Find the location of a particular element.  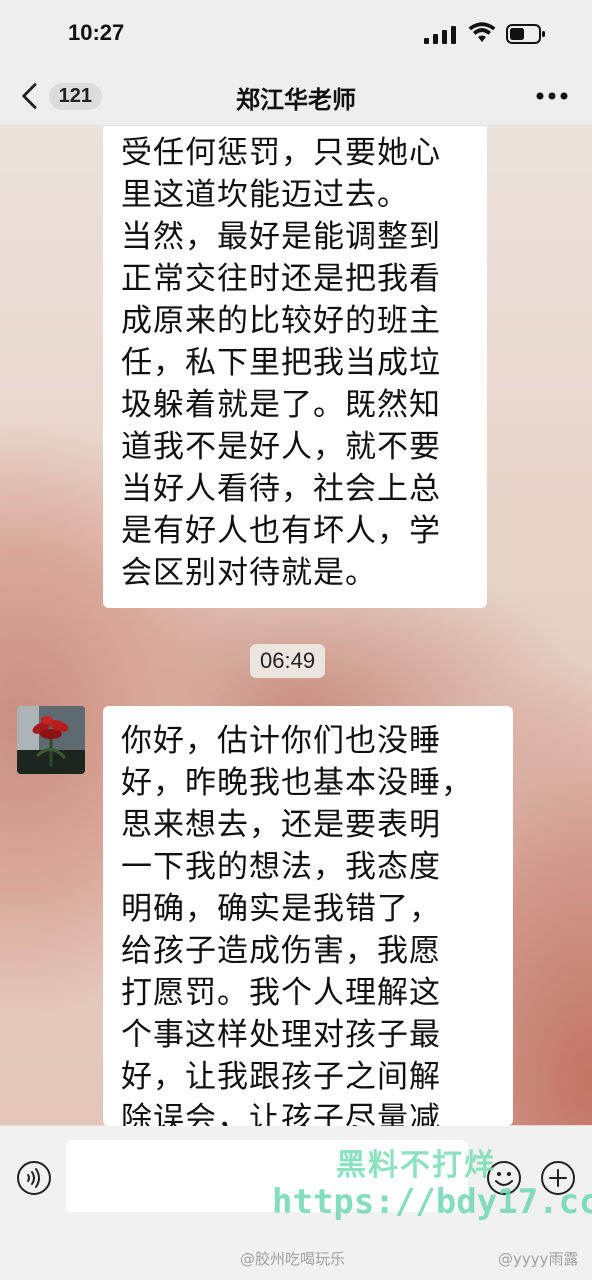

more-dots-icon is located at coordinates (552, 96).